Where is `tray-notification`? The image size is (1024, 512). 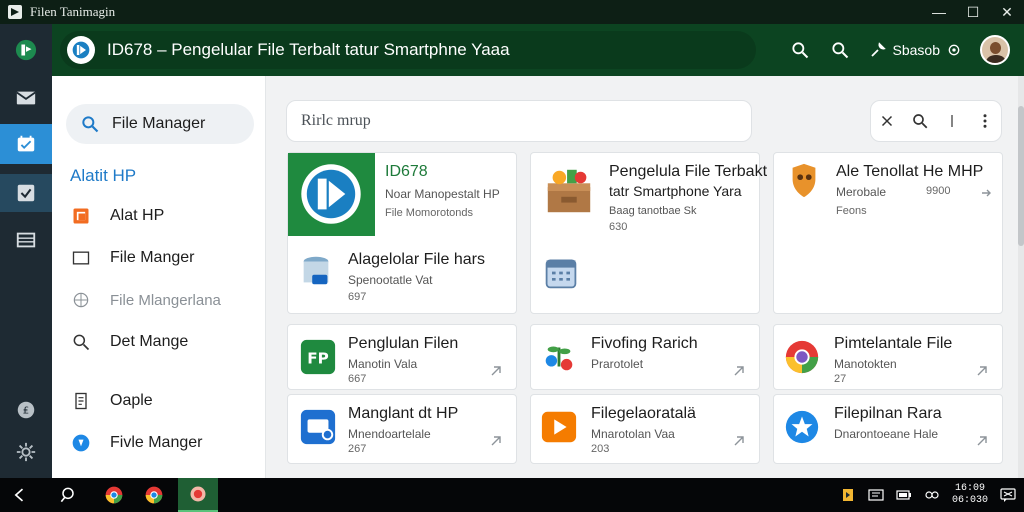
tray-notification is located at coordinates (848, 495).